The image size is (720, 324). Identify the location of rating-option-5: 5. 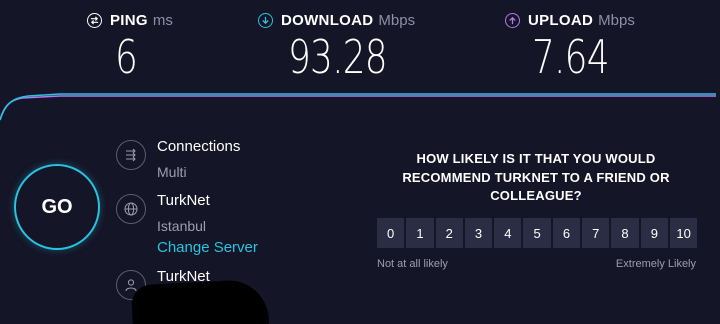
(537, 233).